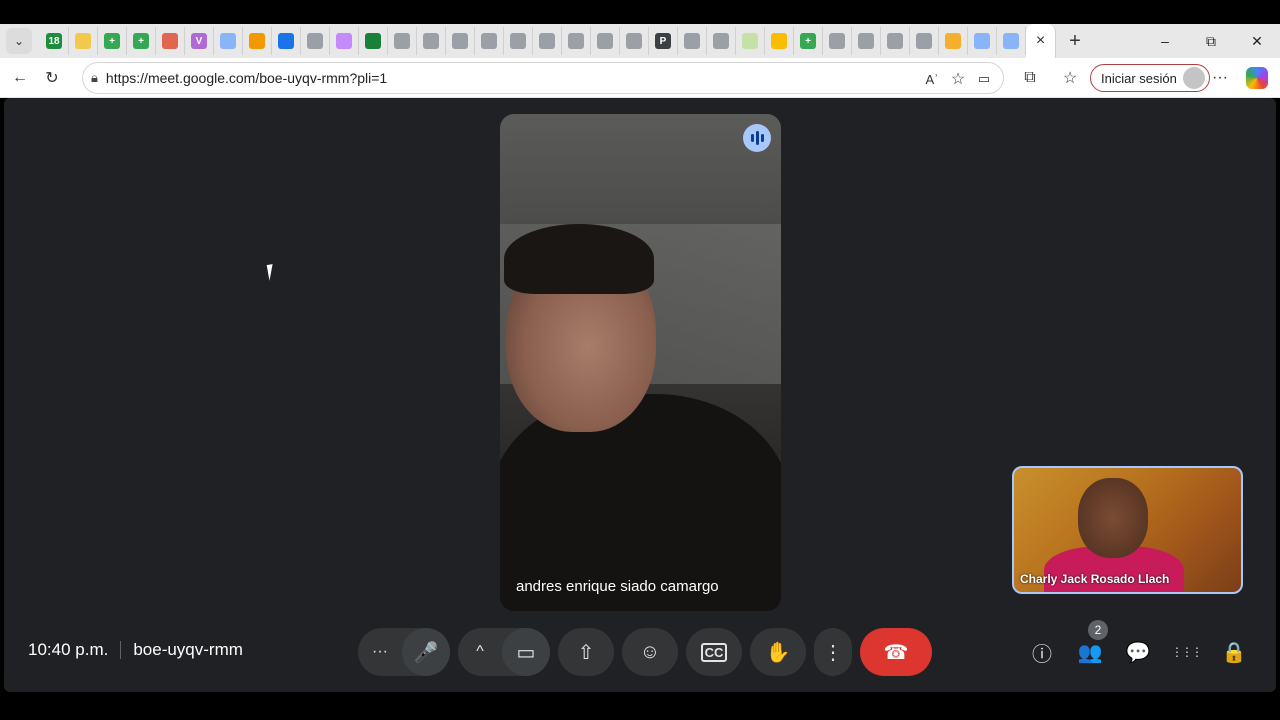 The image size is (1280, 720). Describe the element at coordinates (380, 652) in the screenshot. I see `audio-options-button: ···` at that location.